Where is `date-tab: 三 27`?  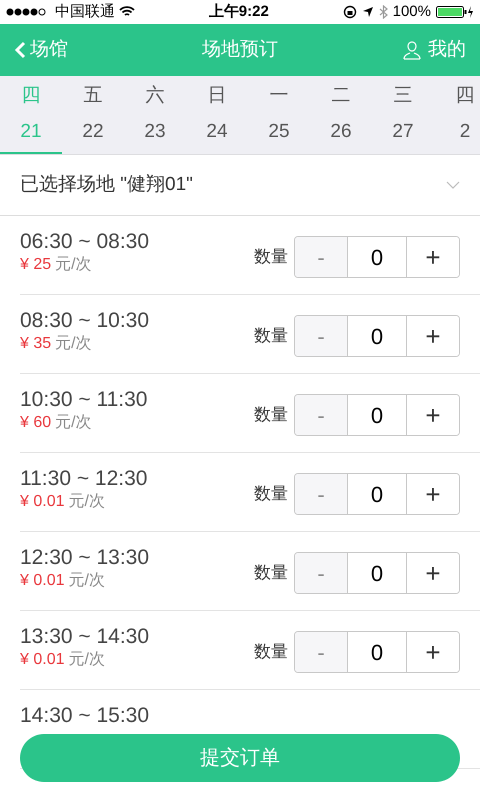
date-tab: 三 27 is located at coordinates (403, 115).